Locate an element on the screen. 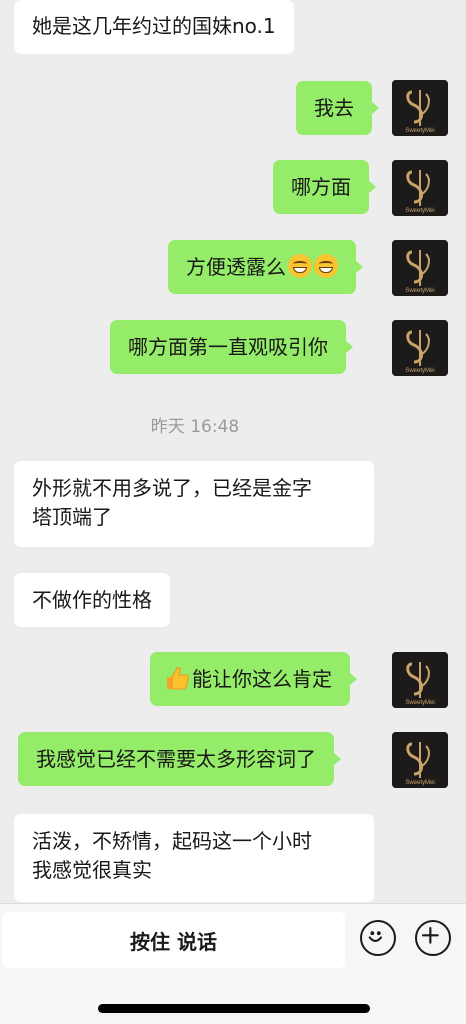  message-text: 不做作的性格 is located at coordinates (92, 600).